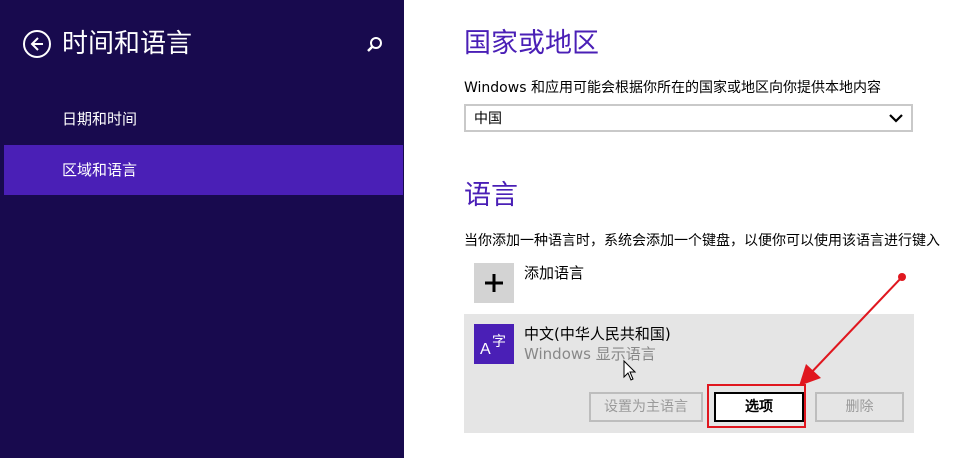  I want to click on language-glyph-icon: A 字, so click(493, 346).